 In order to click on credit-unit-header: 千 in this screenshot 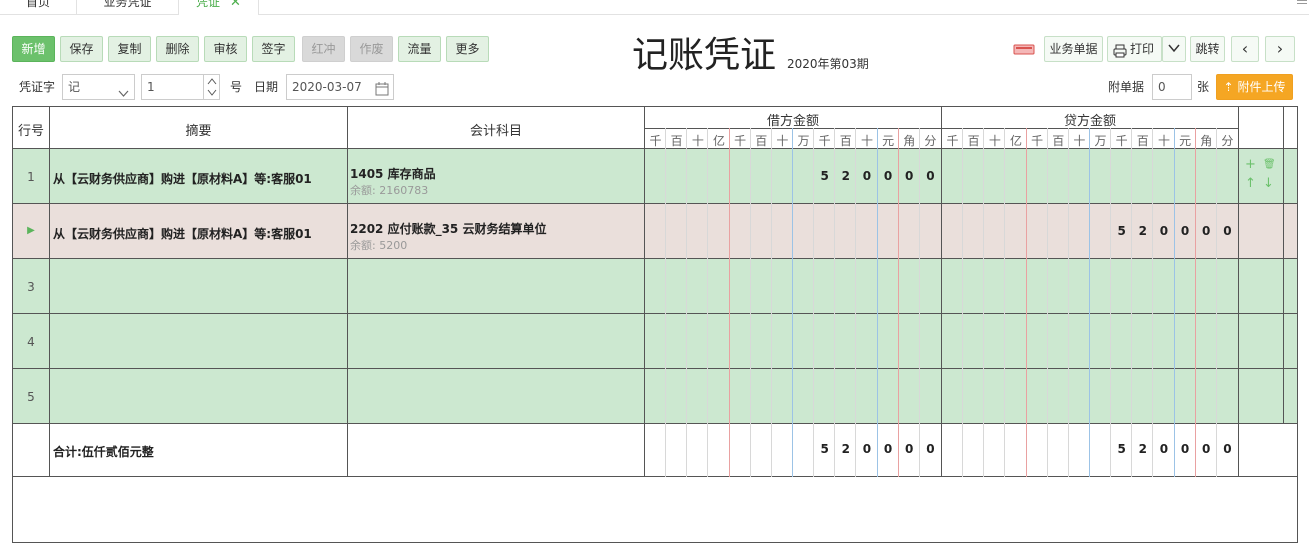, I will do `click(1121, 141)`.